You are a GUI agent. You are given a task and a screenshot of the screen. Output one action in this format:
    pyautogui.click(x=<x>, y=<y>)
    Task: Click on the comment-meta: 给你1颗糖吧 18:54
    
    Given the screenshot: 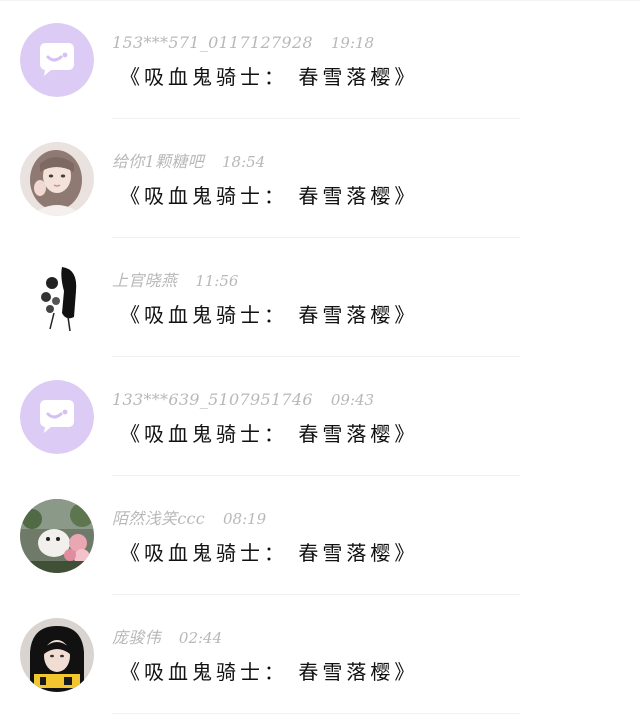 What is the action you would take?
    pyautogui.click(x=188, y=162)
    